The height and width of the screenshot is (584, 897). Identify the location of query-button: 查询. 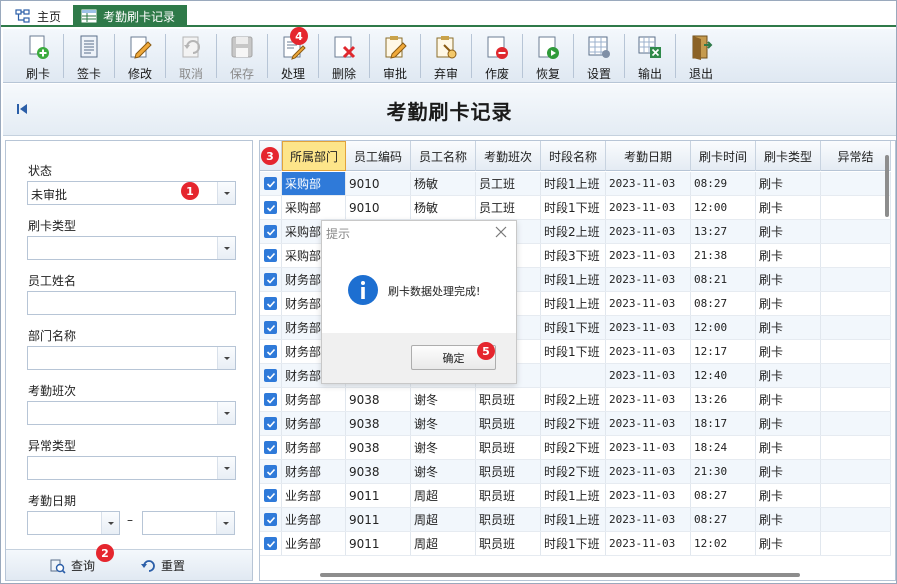
(72, 565).